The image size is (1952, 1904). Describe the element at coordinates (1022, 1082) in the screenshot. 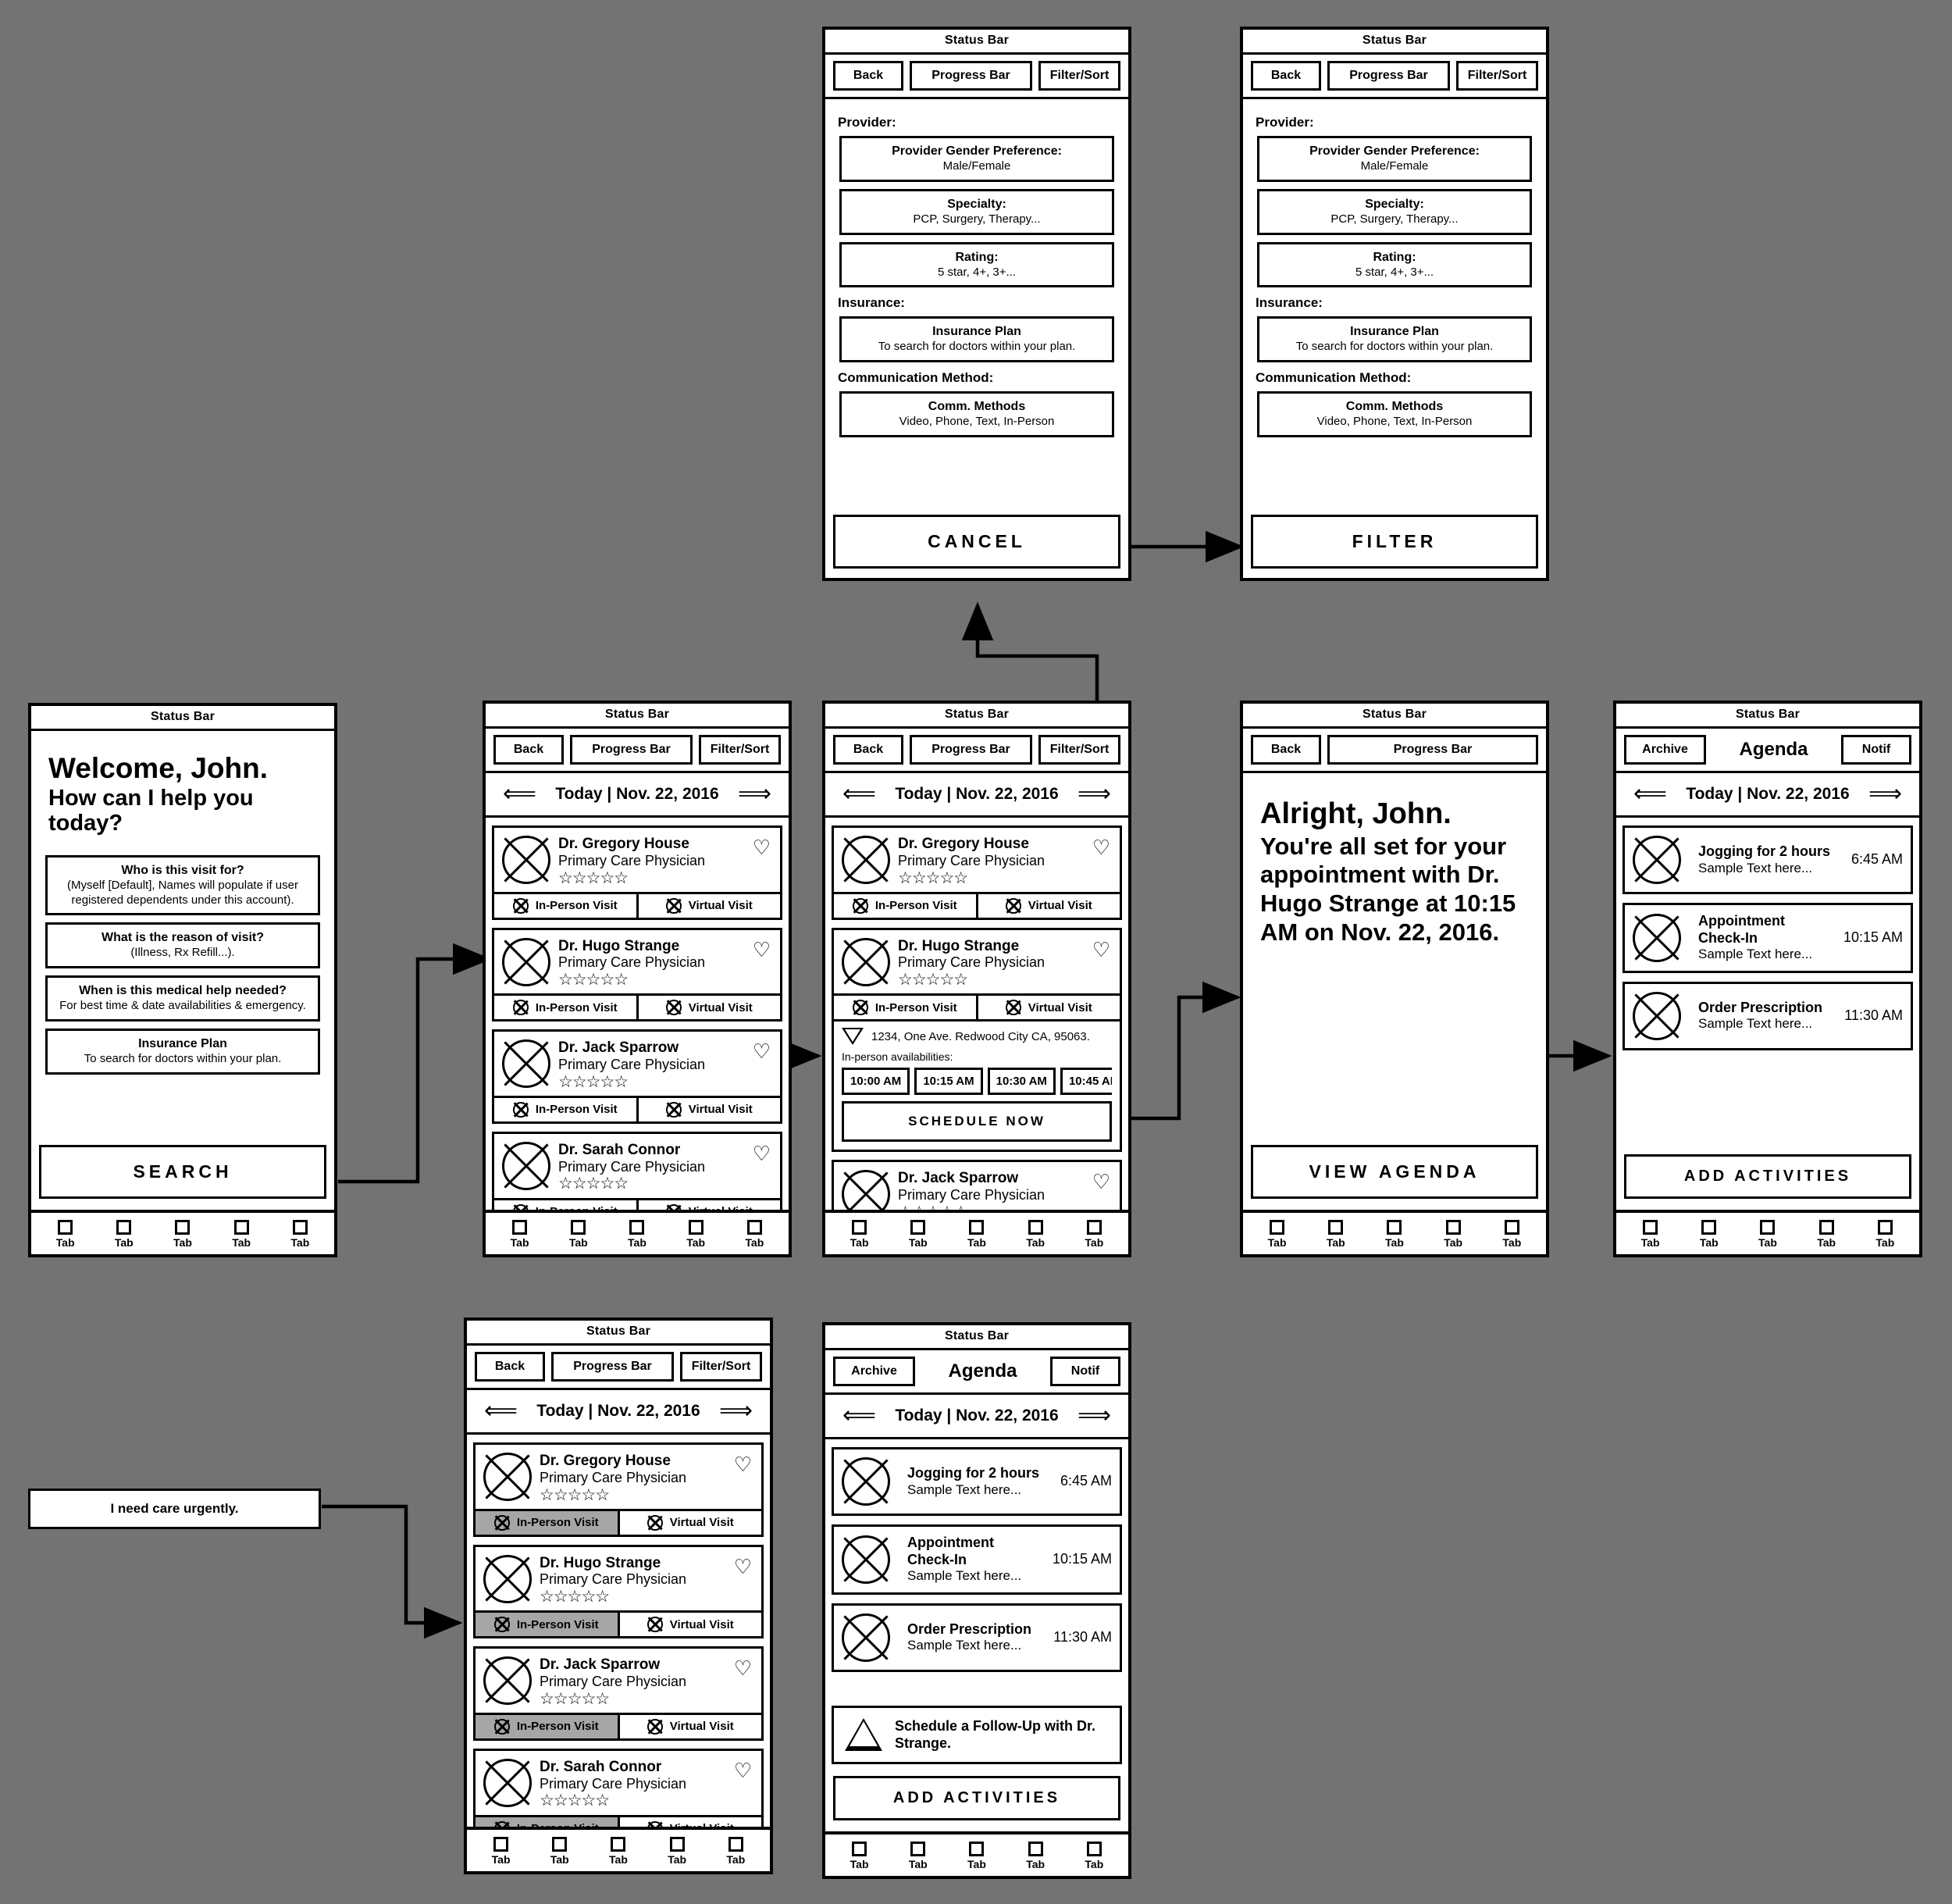

I see `time-slot: 10:30 AM` at that location.